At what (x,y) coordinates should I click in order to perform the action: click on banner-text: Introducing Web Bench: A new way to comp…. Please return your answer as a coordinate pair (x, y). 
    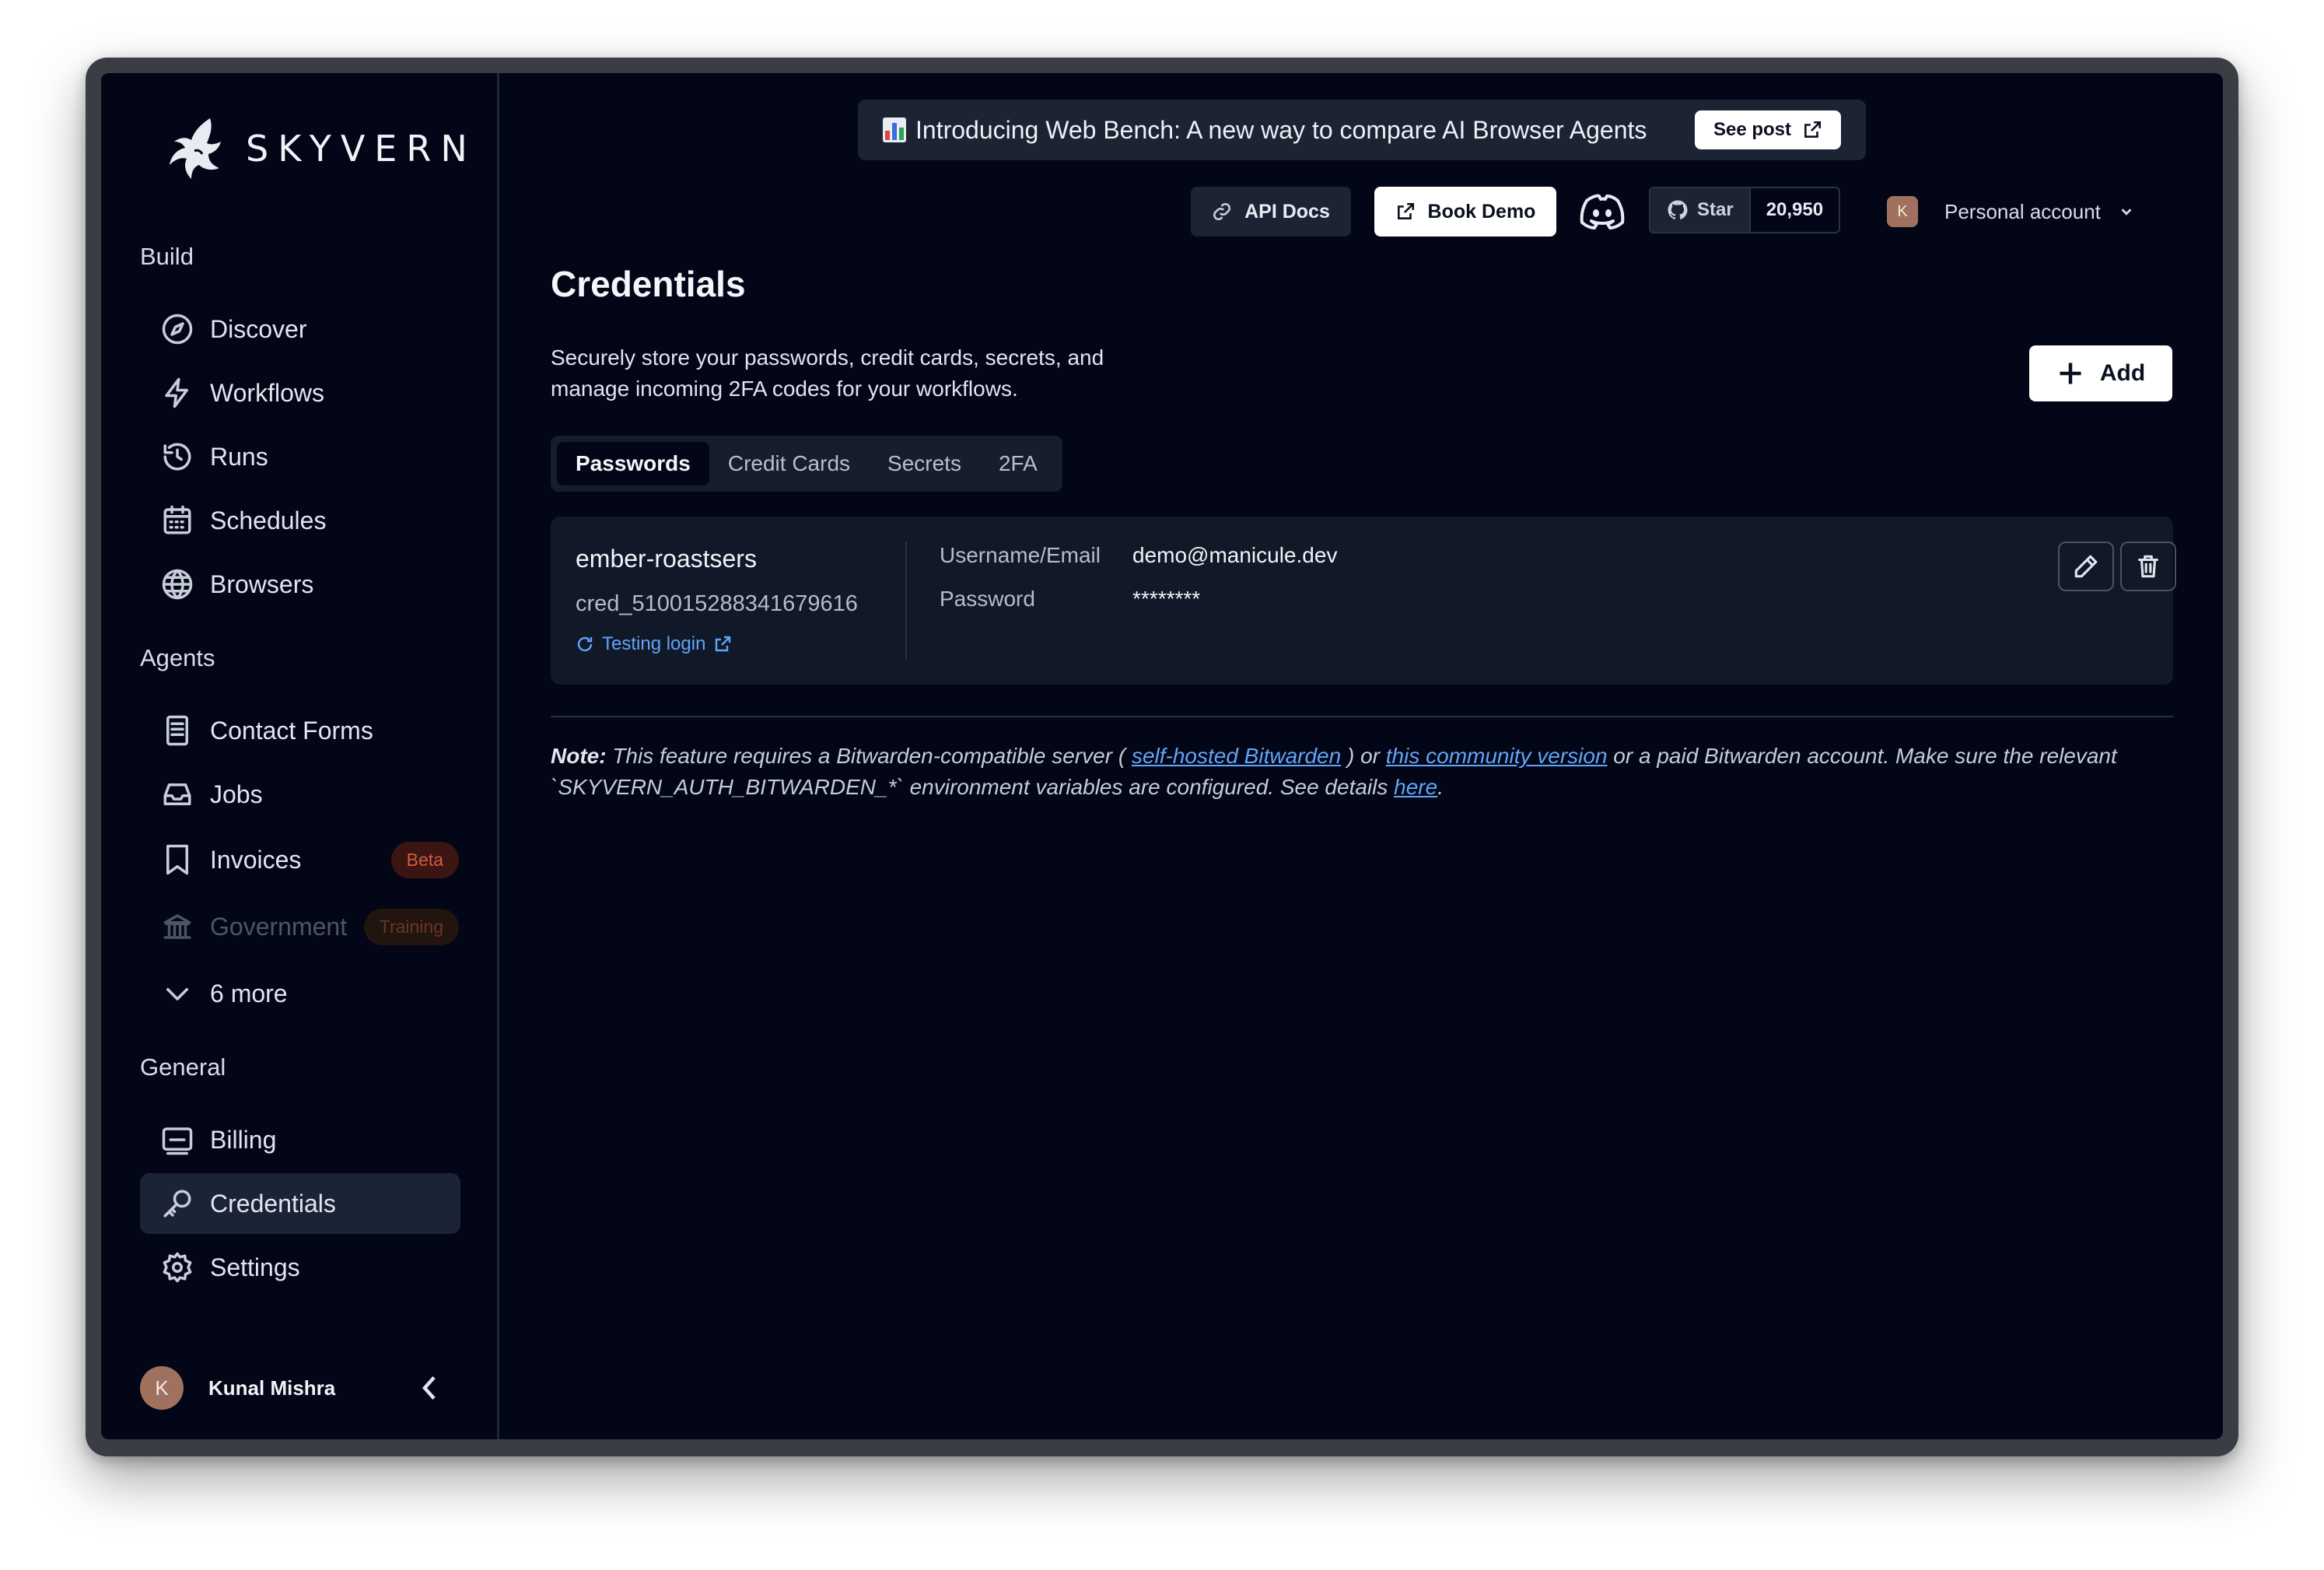
    Looking at the image, I should click on (1281, 129).